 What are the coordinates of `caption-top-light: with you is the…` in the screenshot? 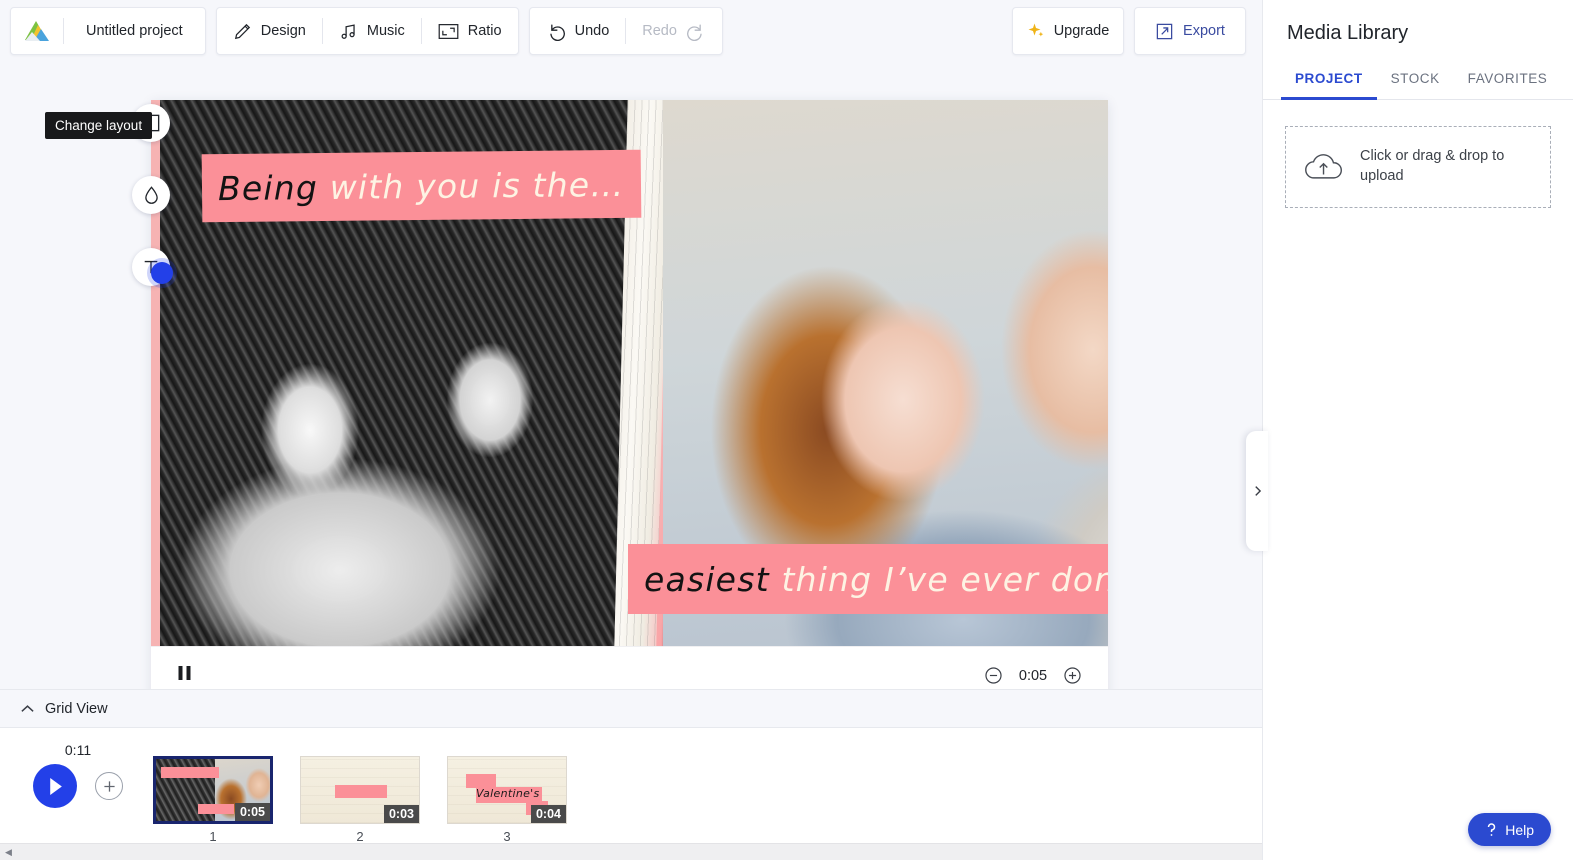 It's located at (477, 185).